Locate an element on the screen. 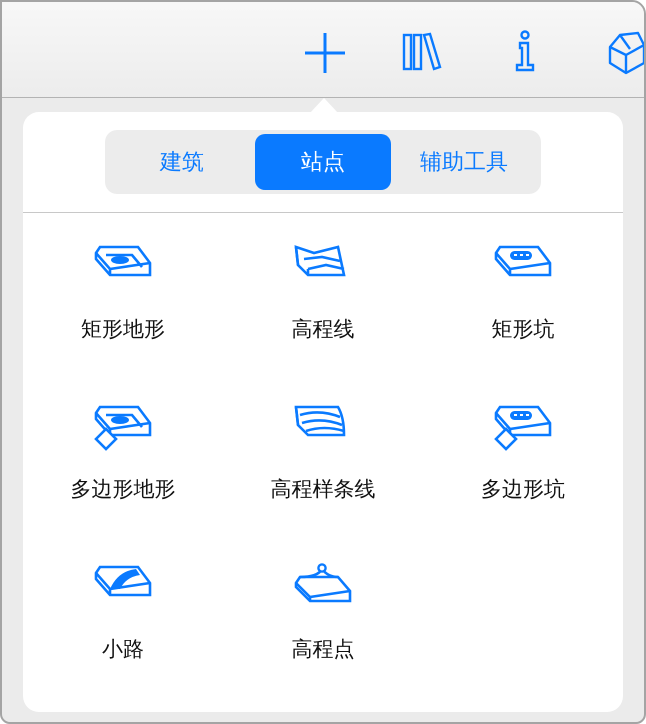  tool-label: 多边形坑 is located at coordinates (523, 489).